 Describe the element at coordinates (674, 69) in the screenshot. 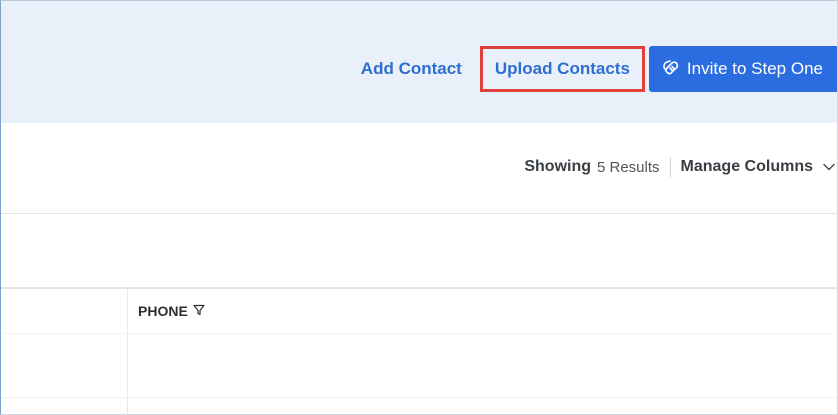

I see `handshake-icon` at that location.